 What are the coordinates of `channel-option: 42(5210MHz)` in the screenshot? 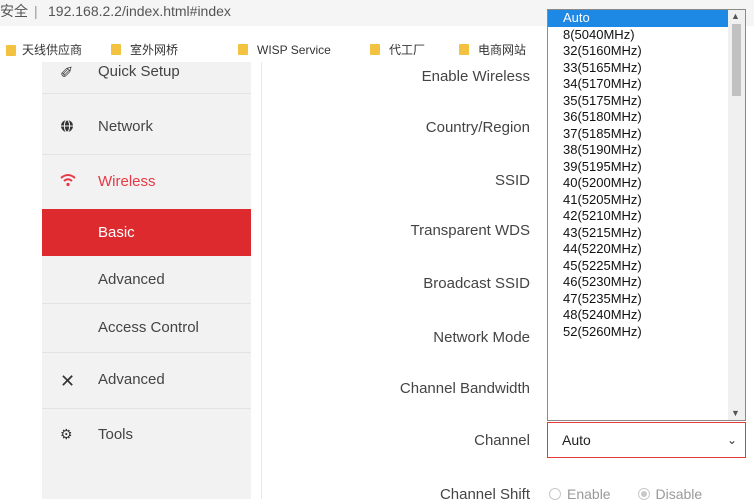 It's located at (638, 216).